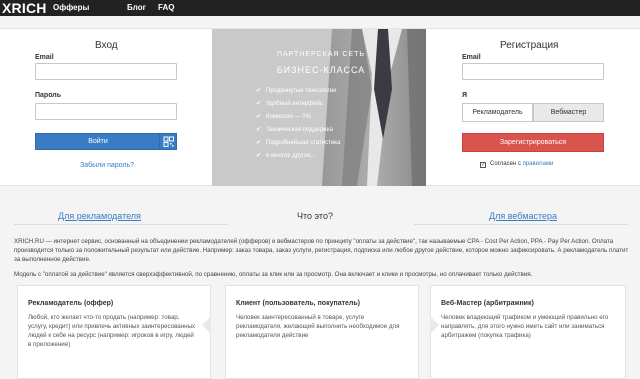 Image resolution: width=640 pixels, height=379 pixels. I want to click on tab-what-is-it: Что это?, so click(315, 216).